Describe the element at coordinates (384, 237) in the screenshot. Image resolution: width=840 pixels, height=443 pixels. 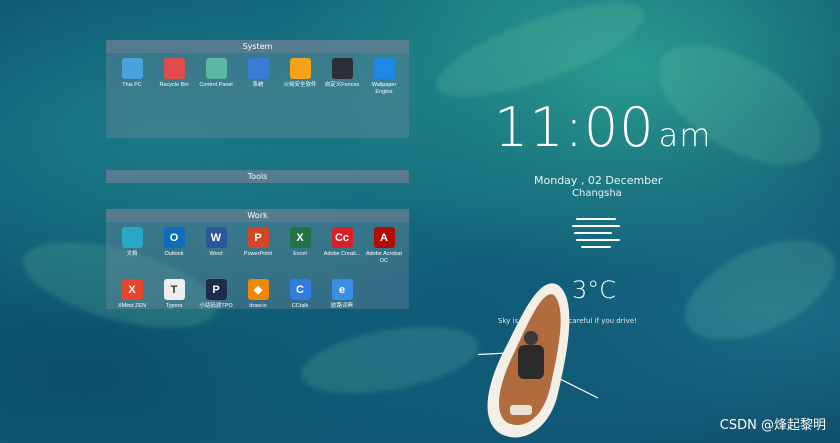
I see `acrobat-icon: A` at that location.